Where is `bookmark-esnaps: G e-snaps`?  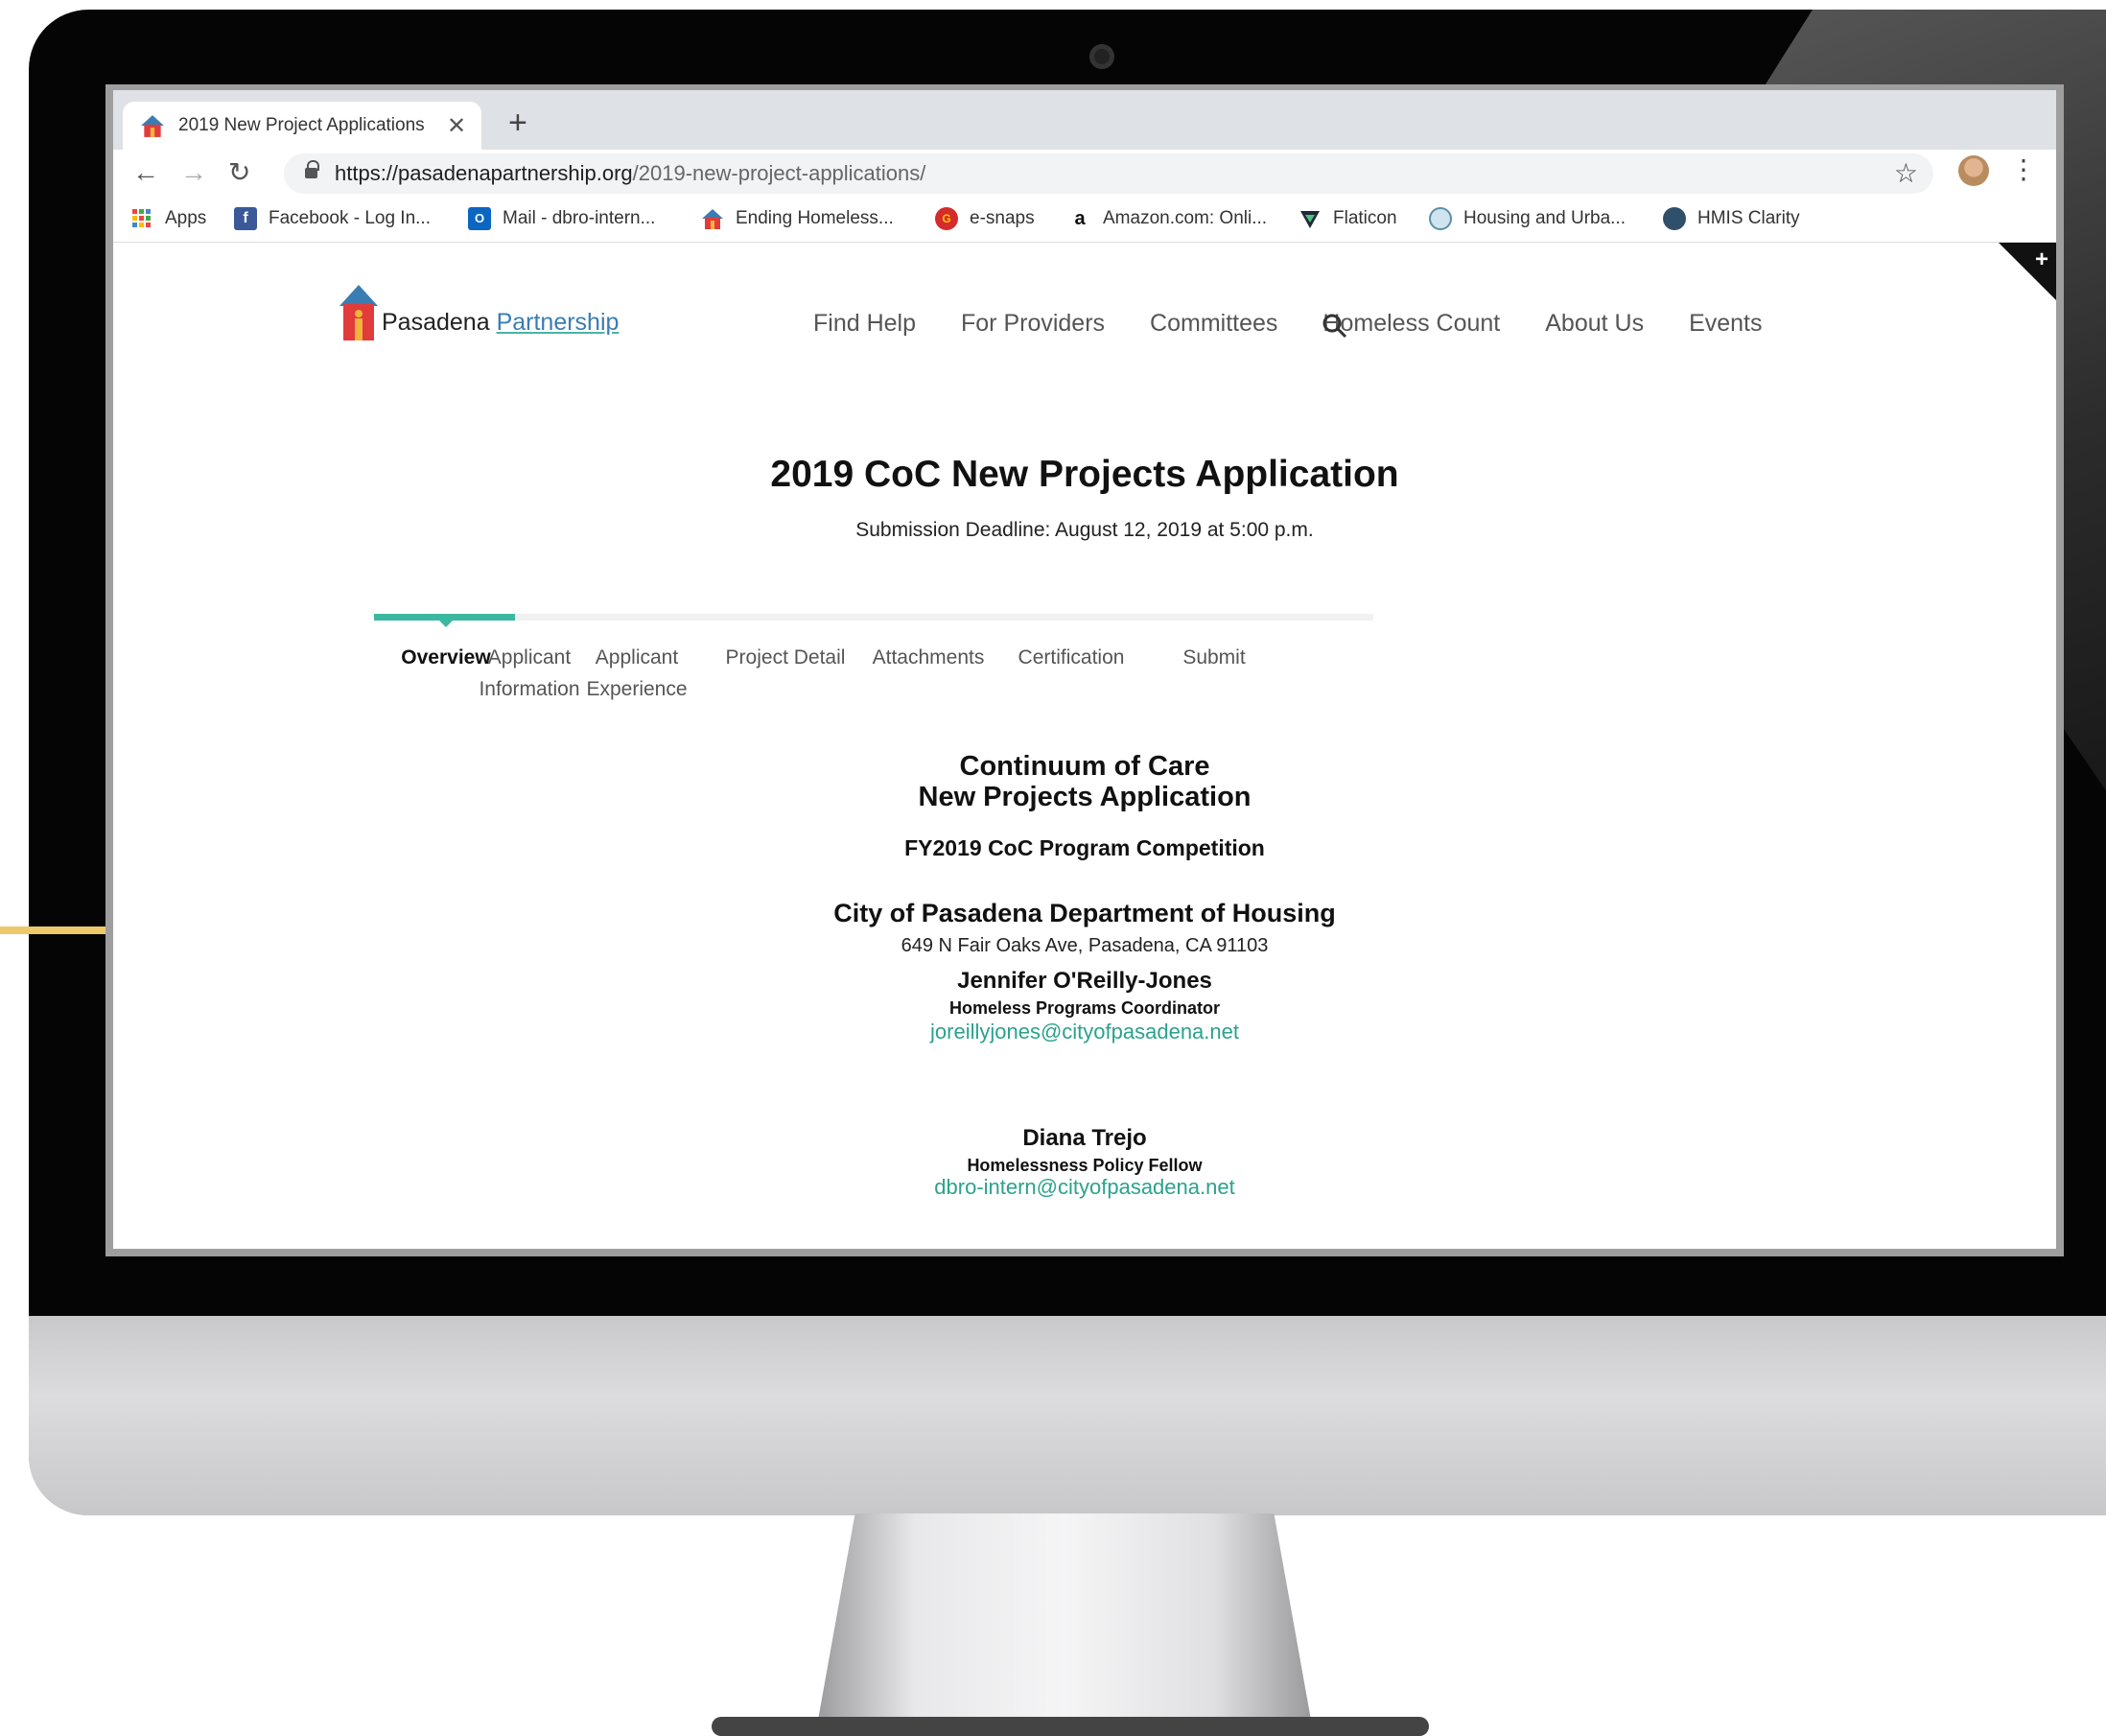 bookmark-esnaps: G e-snaps is located at coordinates (985, 218).